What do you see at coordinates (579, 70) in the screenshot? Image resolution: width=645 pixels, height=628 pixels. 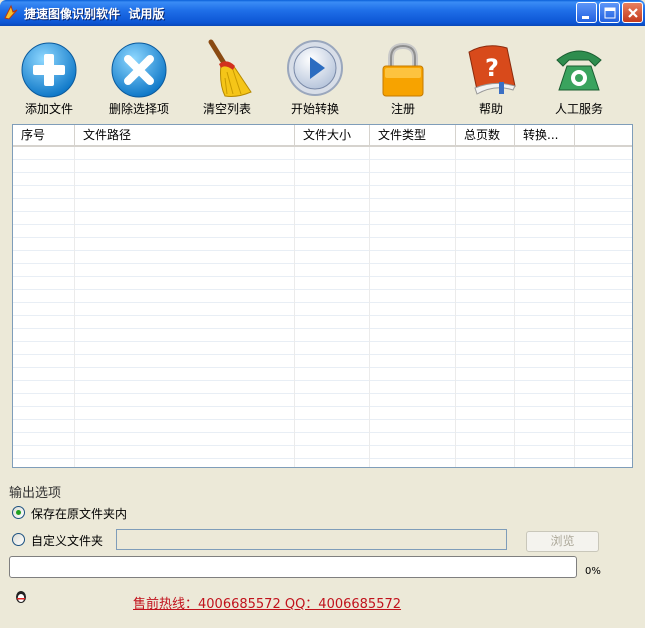 I see `telephone-icon` at bounding box center [579, 70].